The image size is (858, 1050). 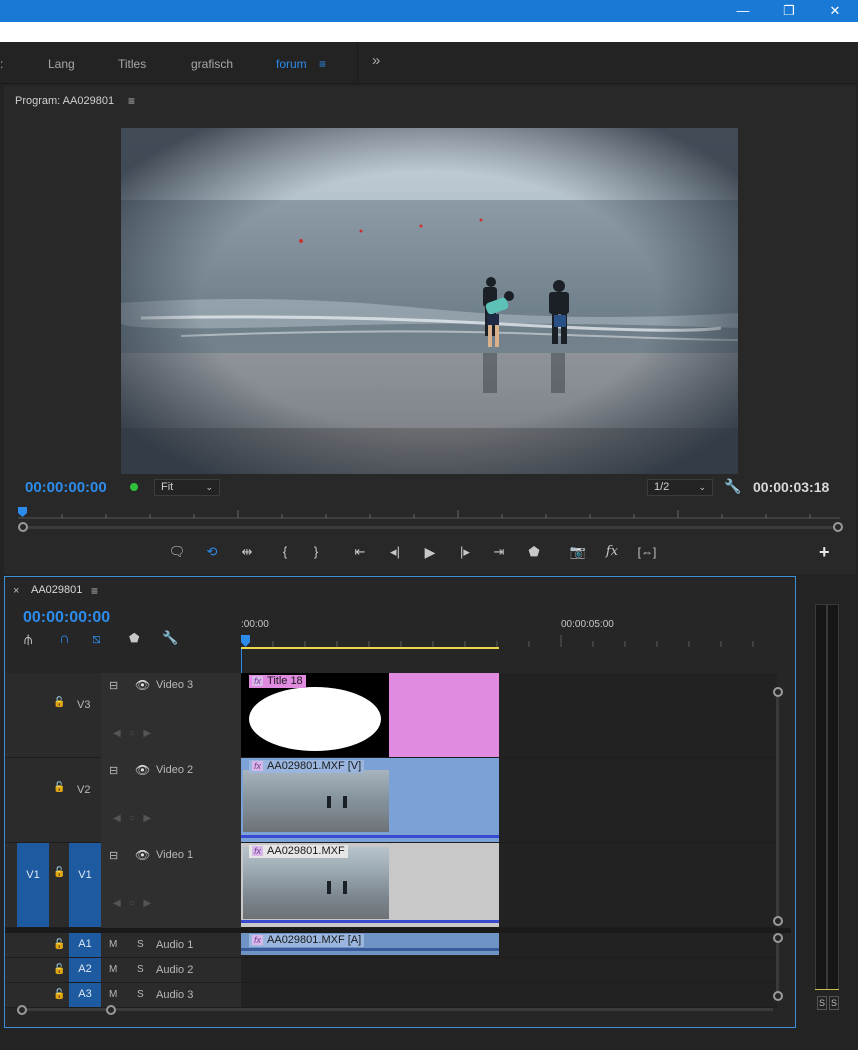 What do you see at coordinates (509, 970) in the screenshot?
I see `track-area-a2` at bounding box center [509, 970].